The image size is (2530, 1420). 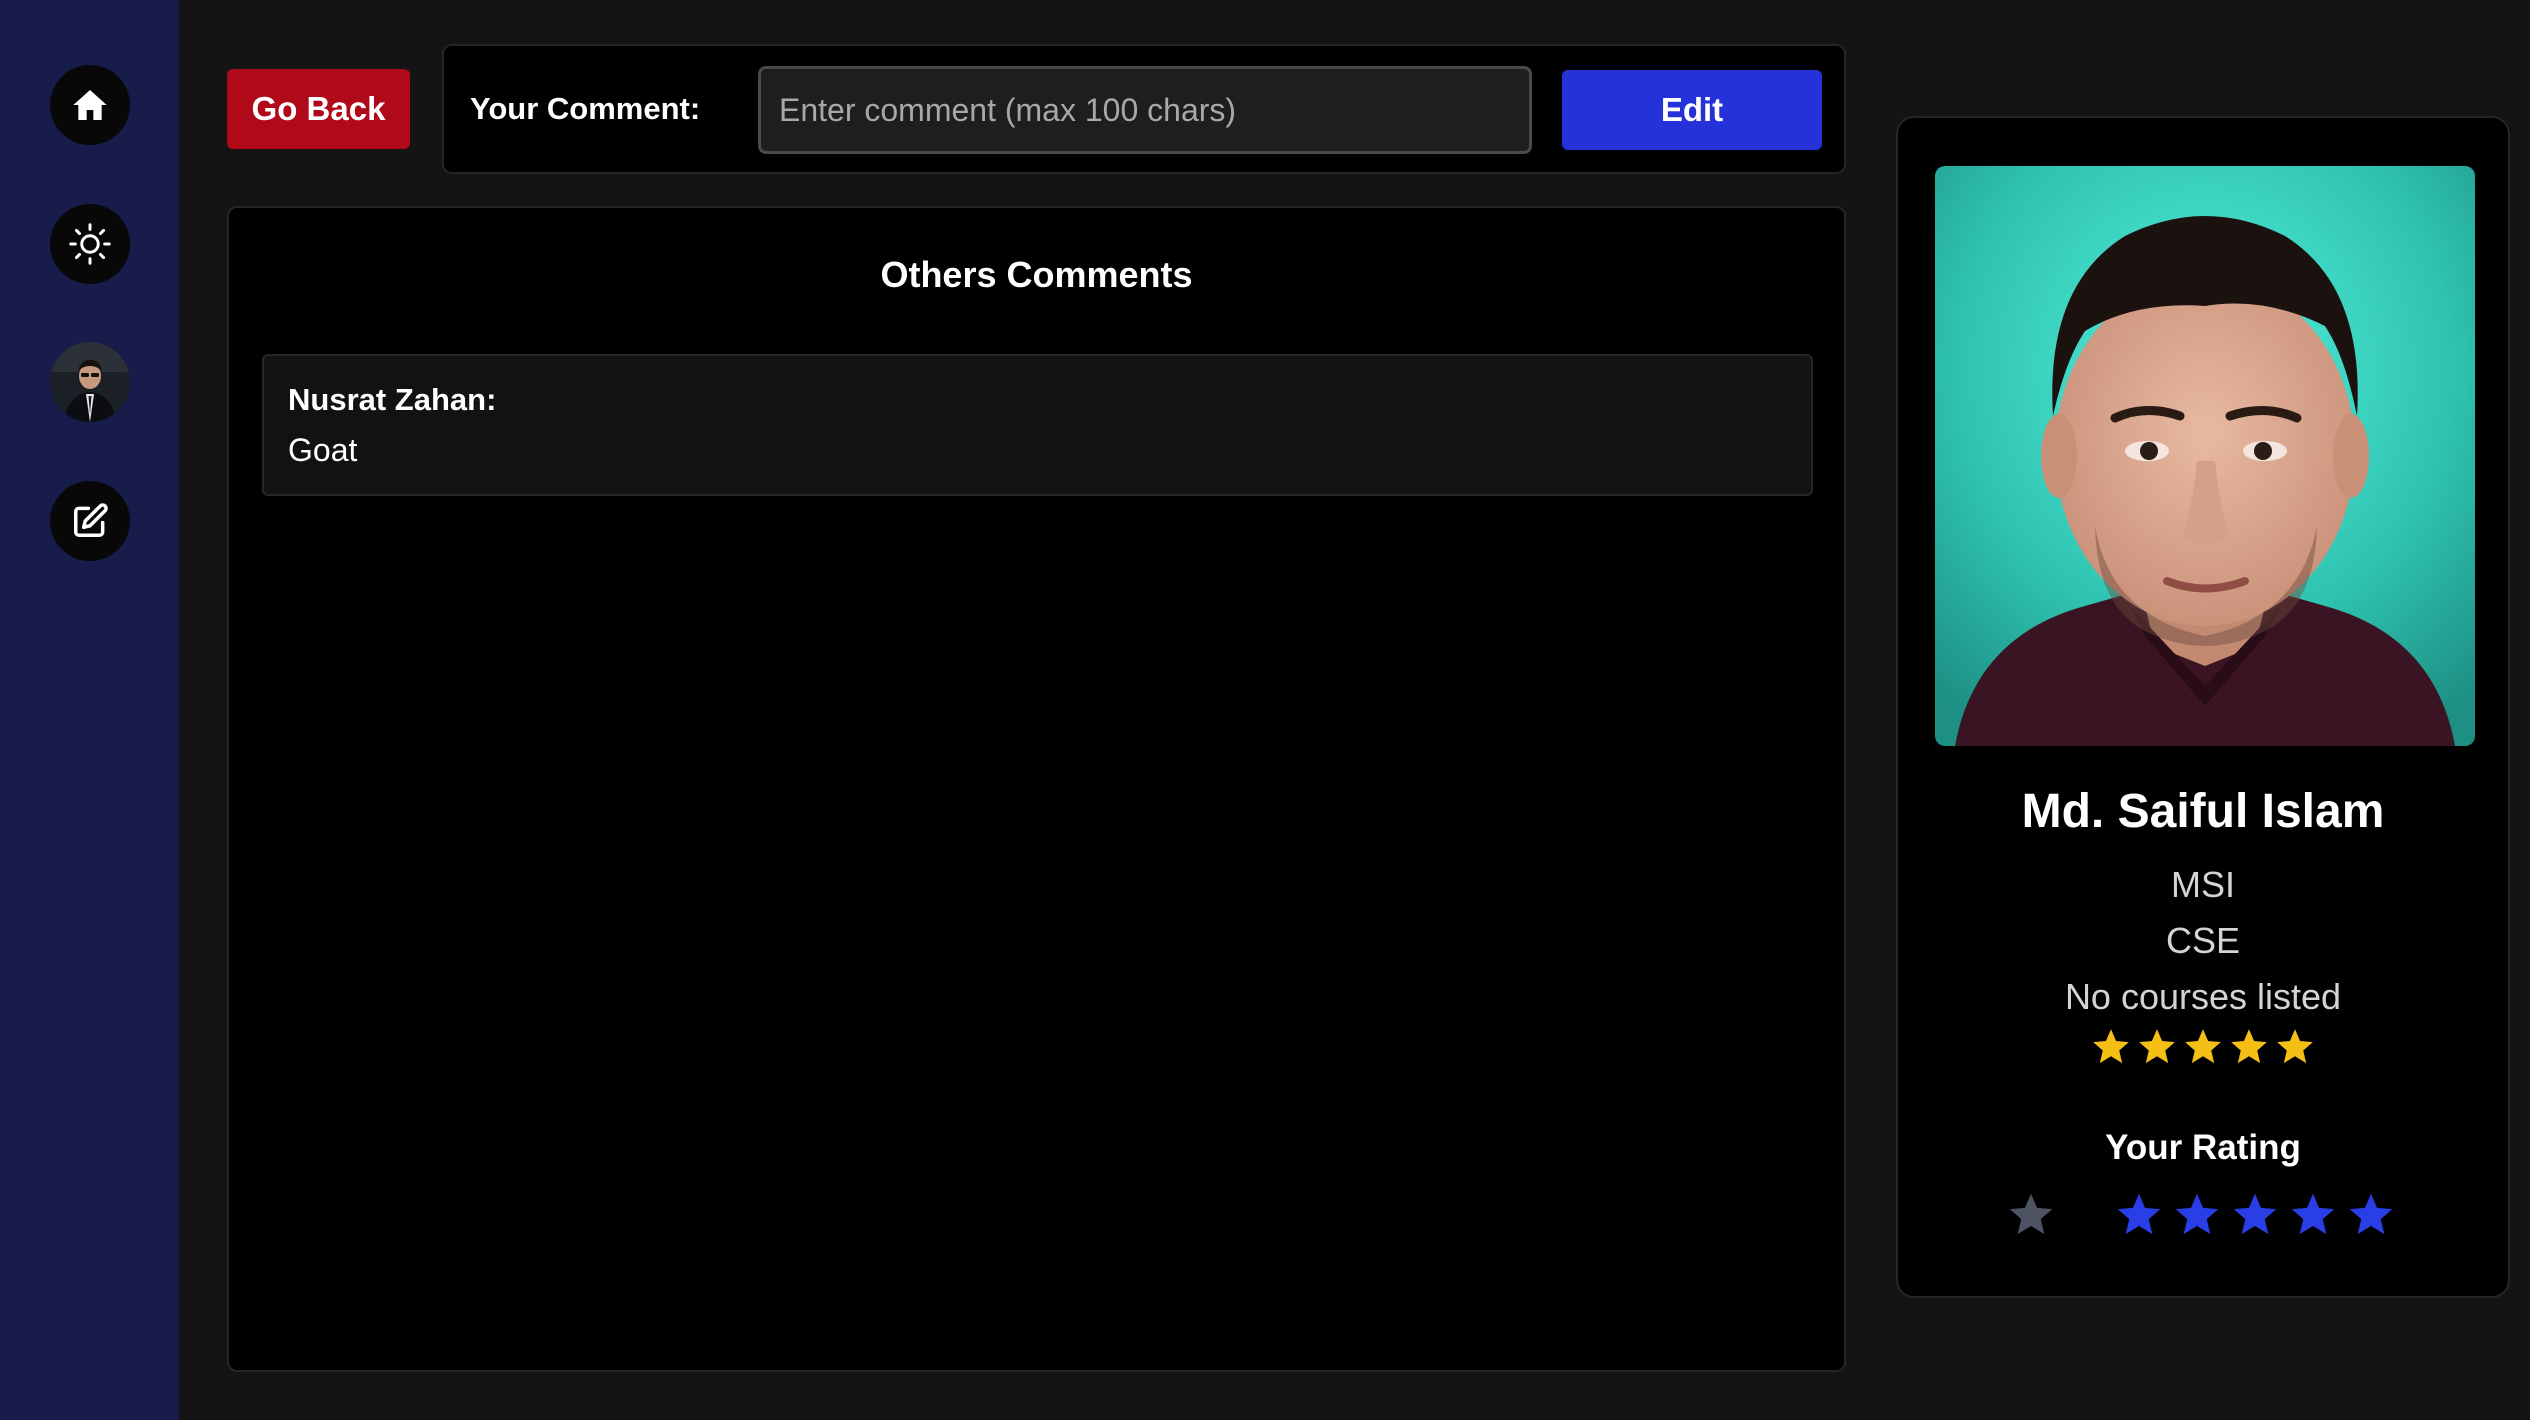 What do you see at coordinates (392, 399) in the screenshot?
I see `comment-author: Nusrat Zahan:` at bounding box center [392, 399].